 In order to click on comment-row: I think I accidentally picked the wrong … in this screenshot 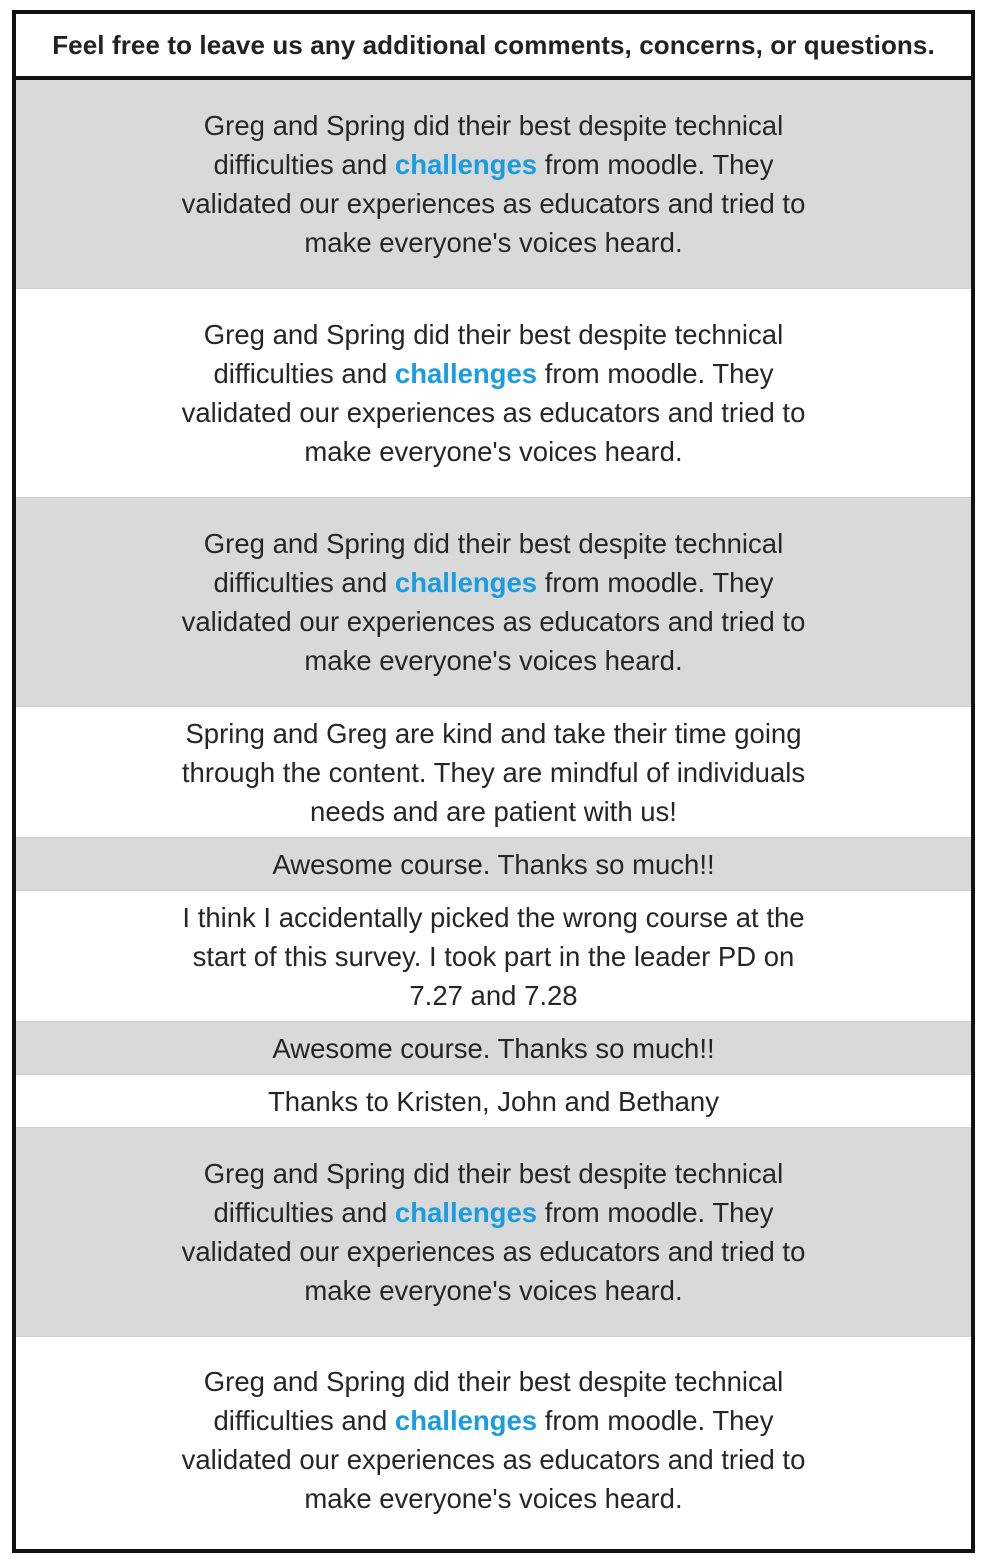, I will do `click(493, 956)`.